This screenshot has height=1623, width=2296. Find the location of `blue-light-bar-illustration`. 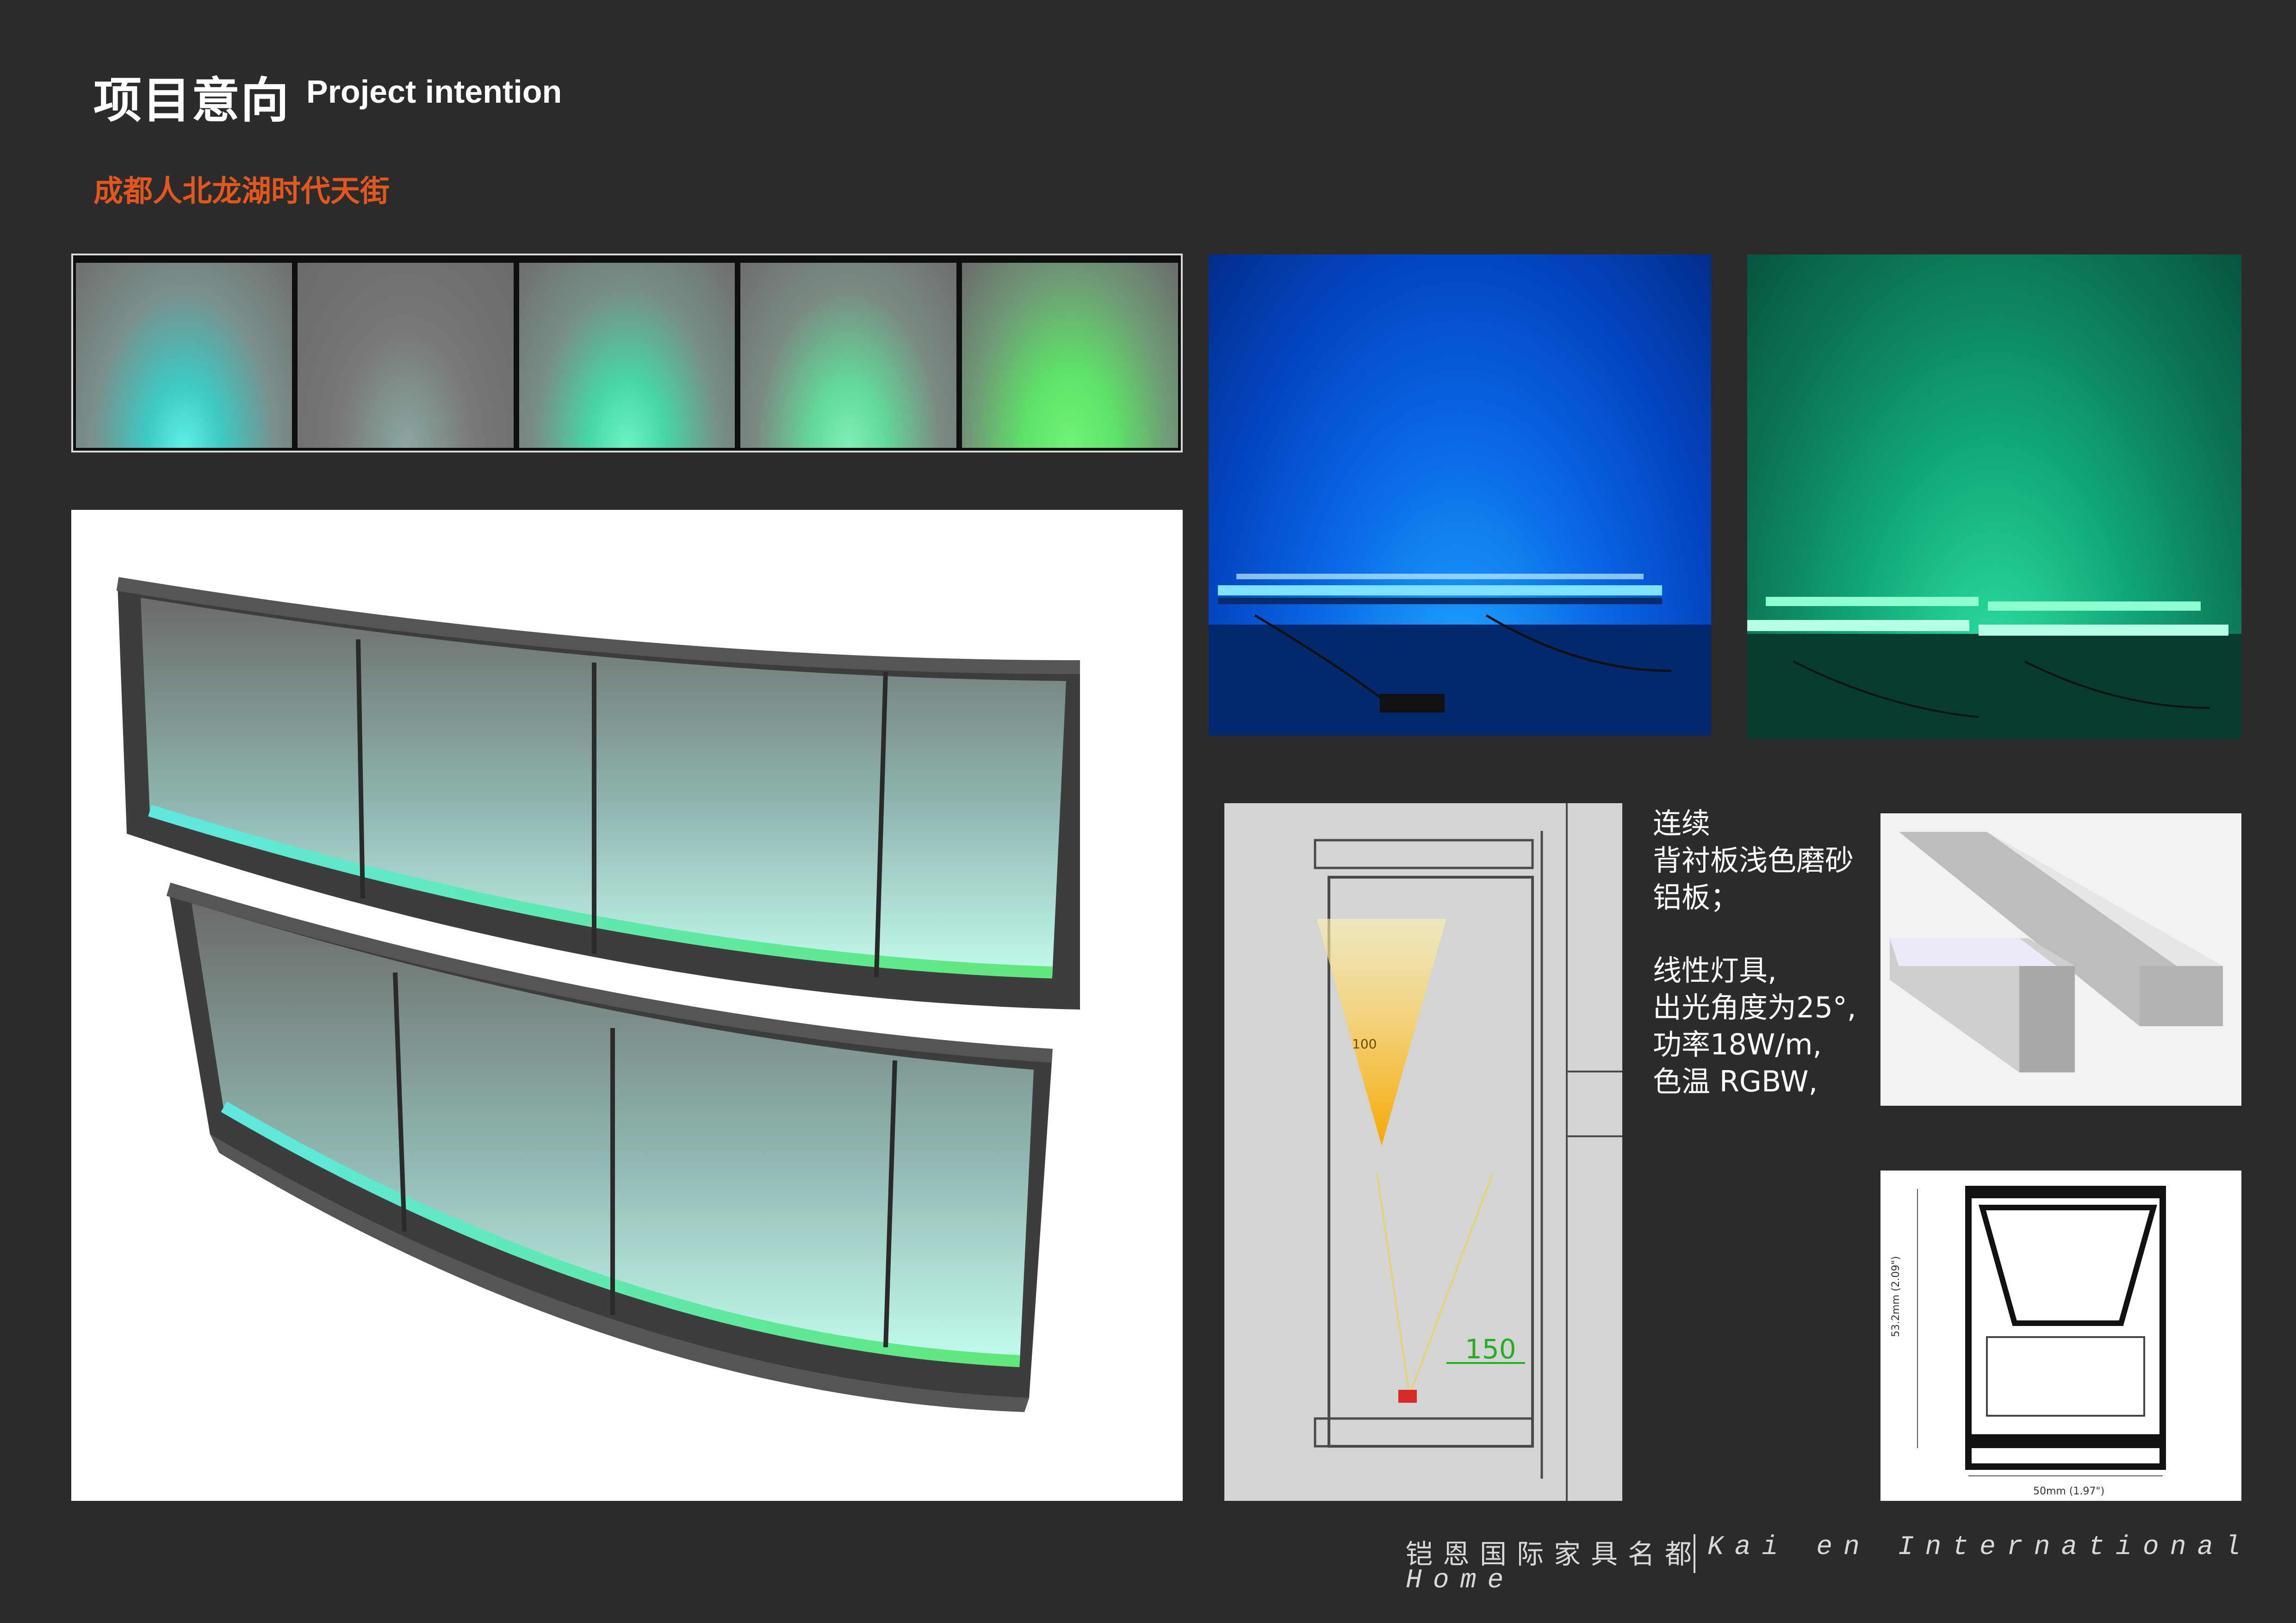

blue-light-bar-illustration is located at coordinates (1460, 655).